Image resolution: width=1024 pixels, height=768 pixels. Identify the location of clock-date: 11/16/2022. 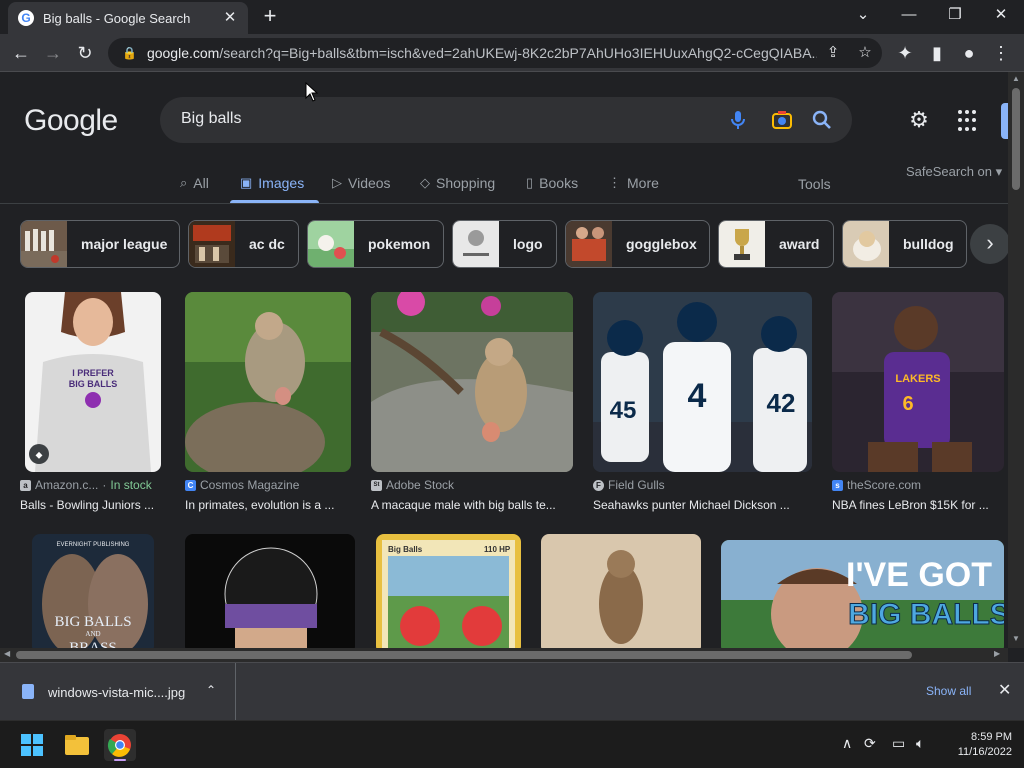
(984, 752).